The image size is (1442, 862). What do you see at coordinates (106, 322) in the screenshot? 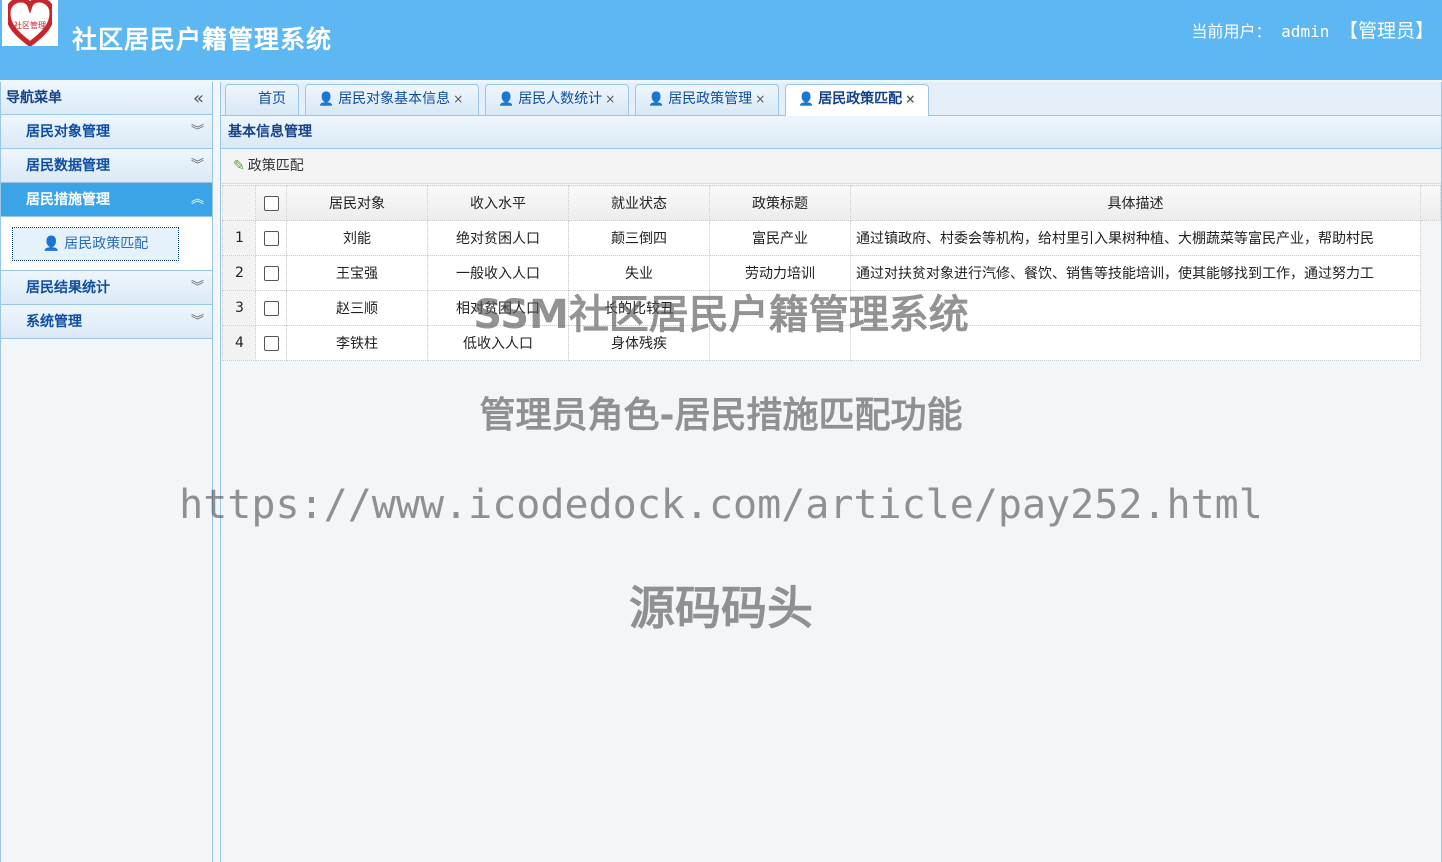
I see `nav-group-system: 系统管理 ︾` at bounding box center [106, 322].